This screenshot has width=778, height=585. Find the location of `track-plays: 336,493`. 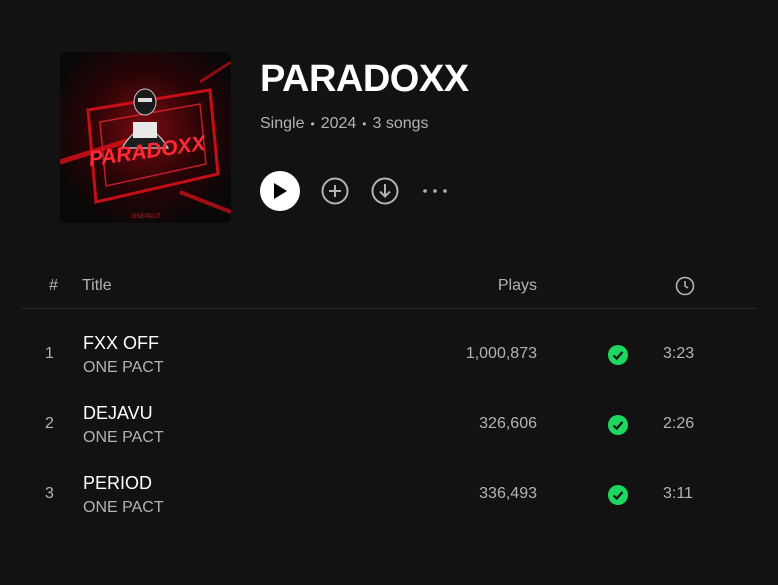

track-plays: 336,493 is located at coordinates (508, 493).